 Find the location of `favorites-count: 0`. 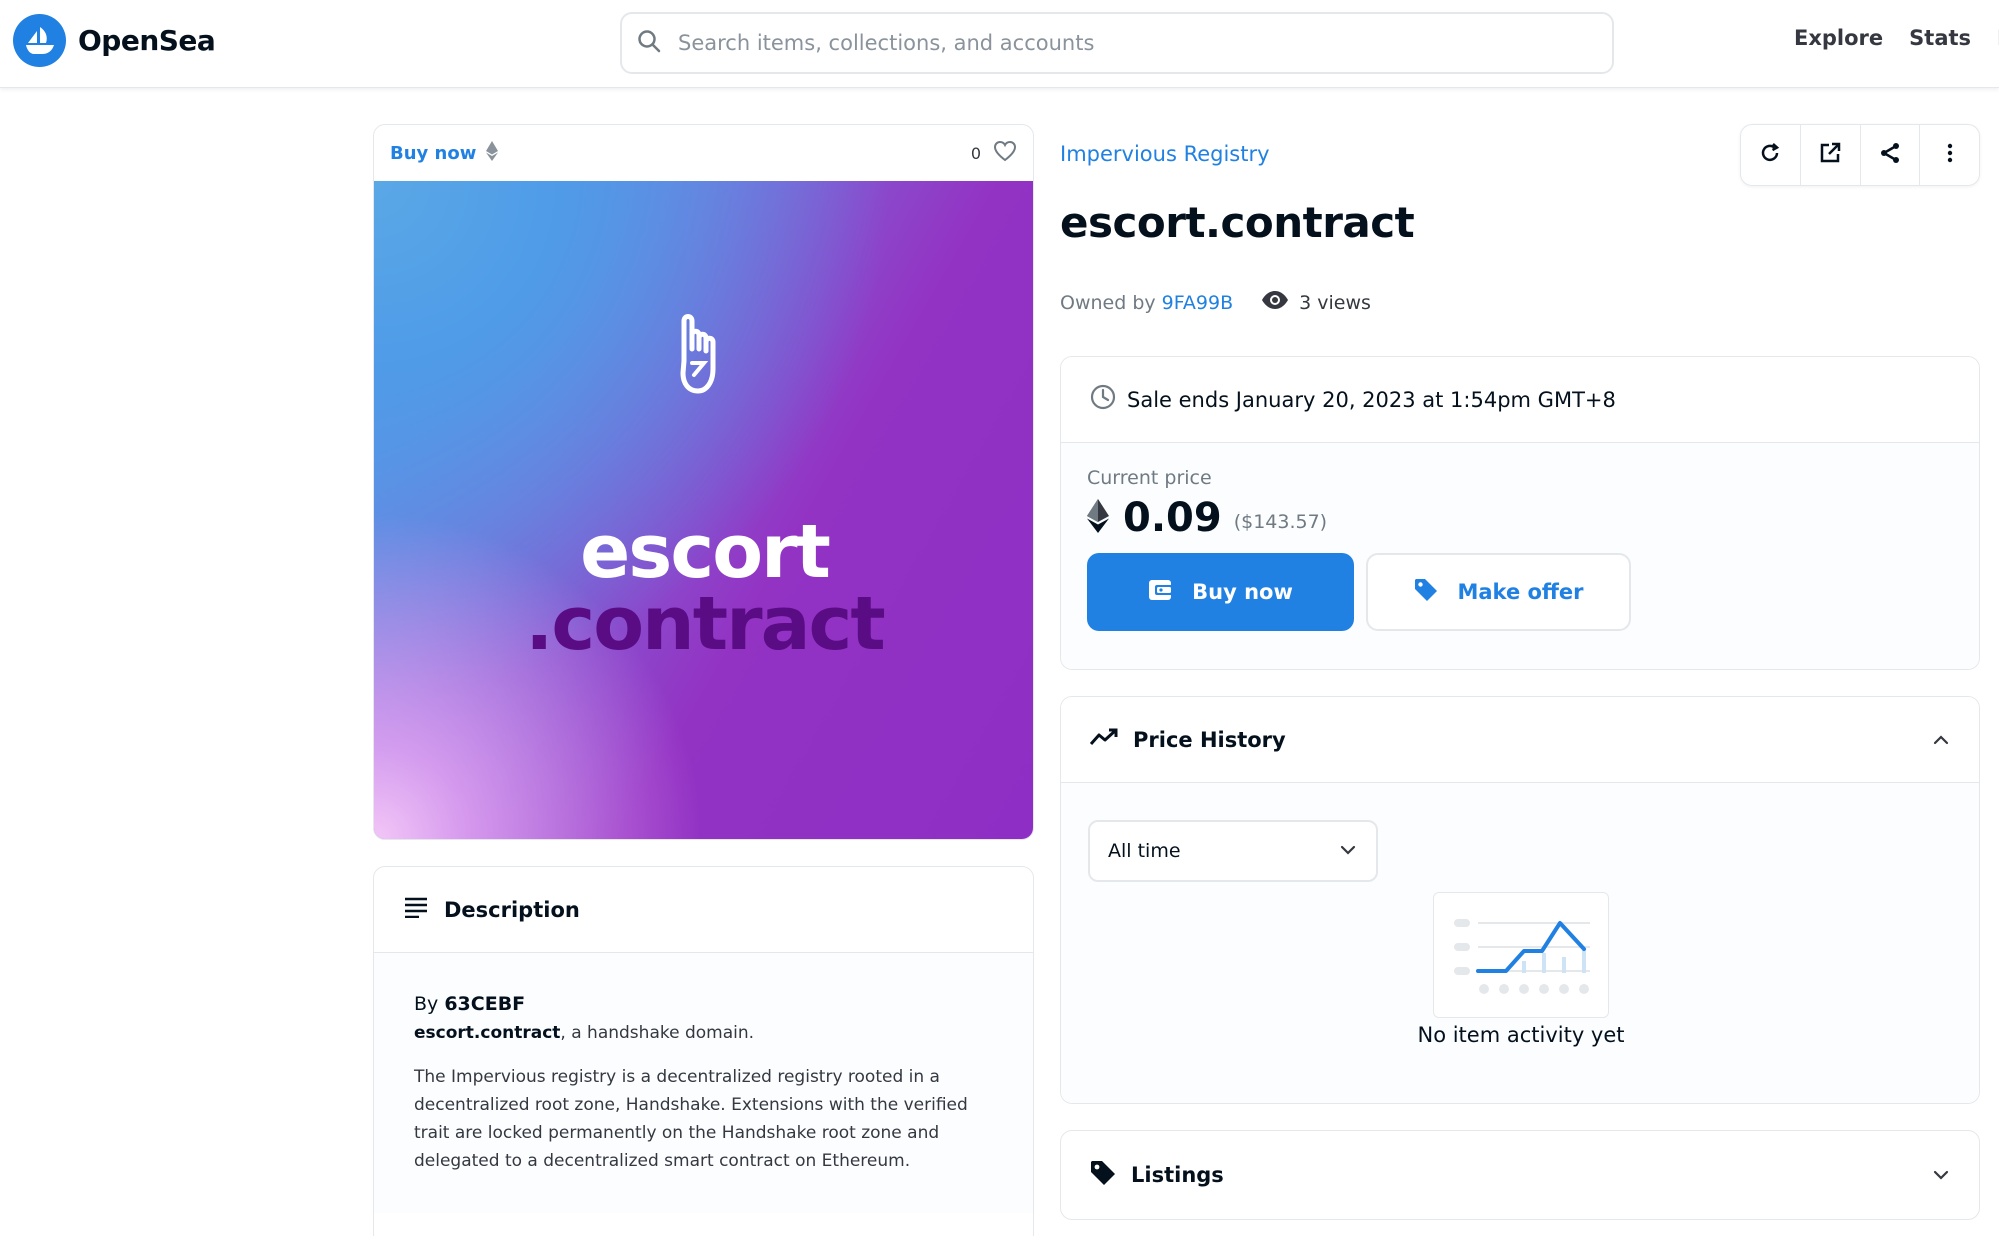

favorites-count: 0 is located at coordinates (975, 153).